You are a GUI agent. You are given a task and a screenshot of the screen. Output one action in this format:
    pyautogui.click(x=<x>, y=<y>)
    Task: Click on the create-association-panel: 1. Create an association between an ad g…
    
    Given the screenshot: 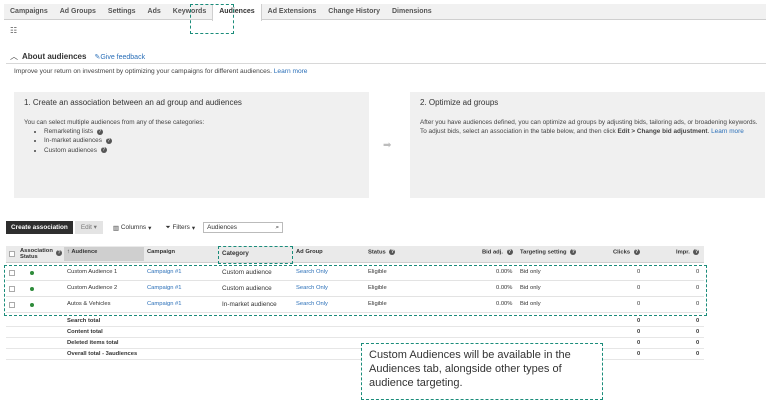 What is the action you would take?
    pyautogui.click(x=191, y=145)
    